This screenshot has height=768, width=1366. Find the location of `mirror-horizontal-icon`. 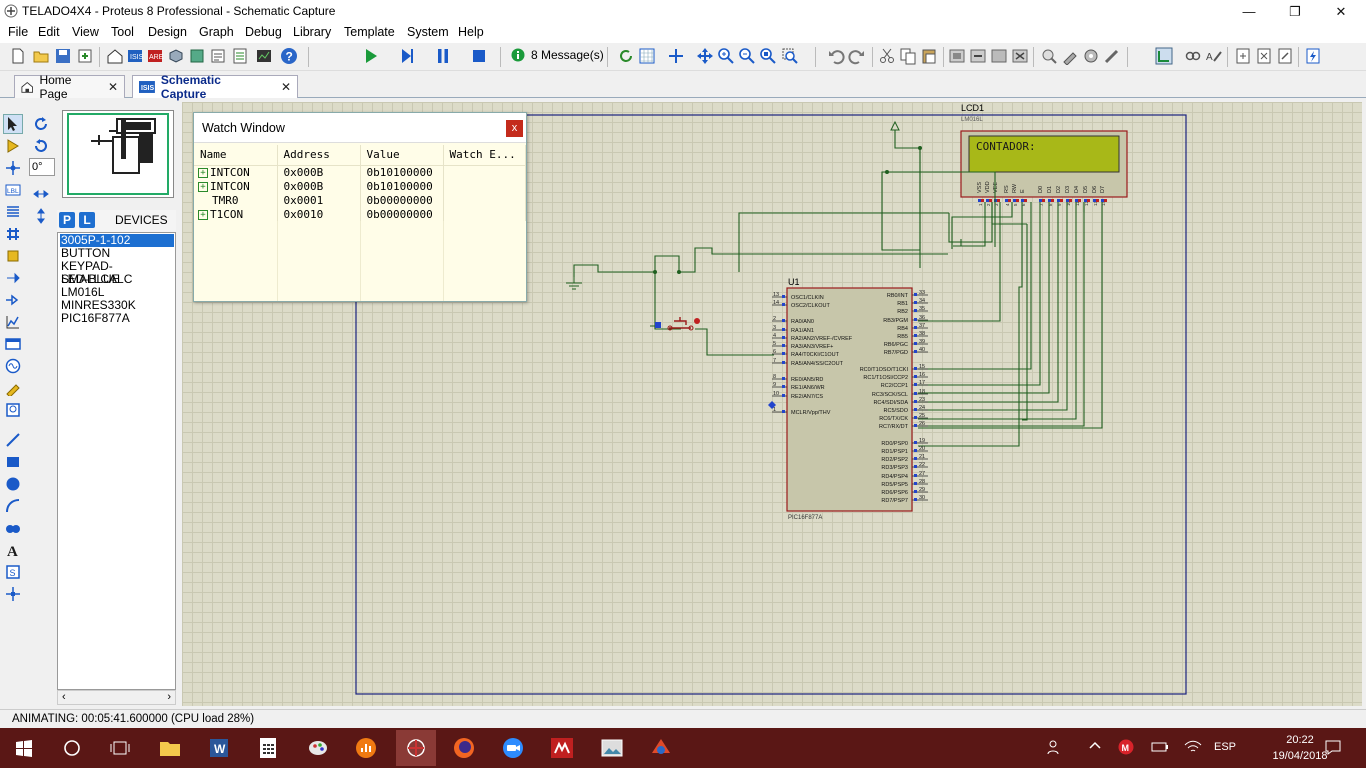

mirror-horizontal-icon is located at coordinates (41, 195).